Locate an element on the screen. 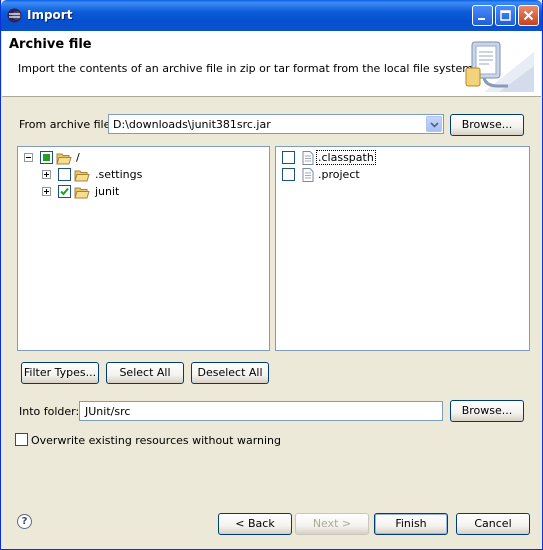 Image resolution: width=543 pixels, height=550 pixels. file-item-label: .project is located at coordinates (339, 174).